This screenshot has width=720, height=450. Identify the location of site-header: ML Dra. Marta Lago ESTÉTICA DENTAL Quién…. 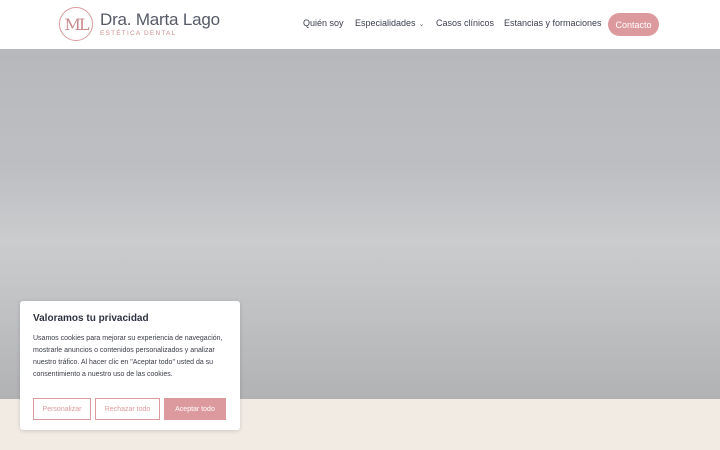
(360, 24).